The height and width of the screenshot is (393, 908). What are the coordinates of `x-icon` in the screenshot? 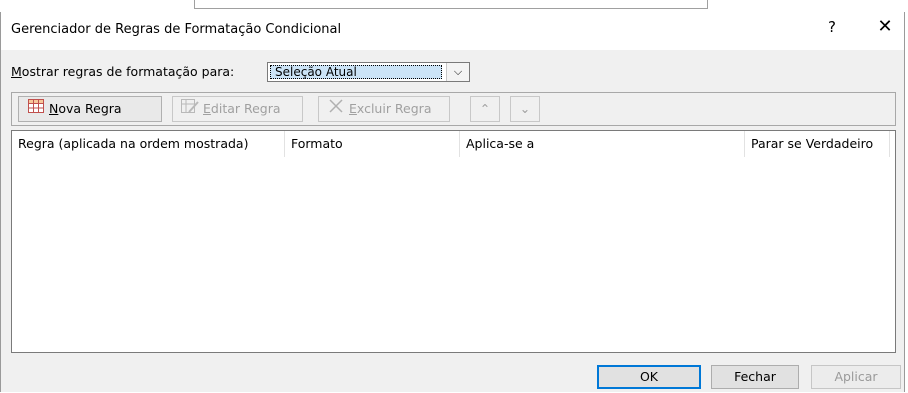 It's located at (336, 109).